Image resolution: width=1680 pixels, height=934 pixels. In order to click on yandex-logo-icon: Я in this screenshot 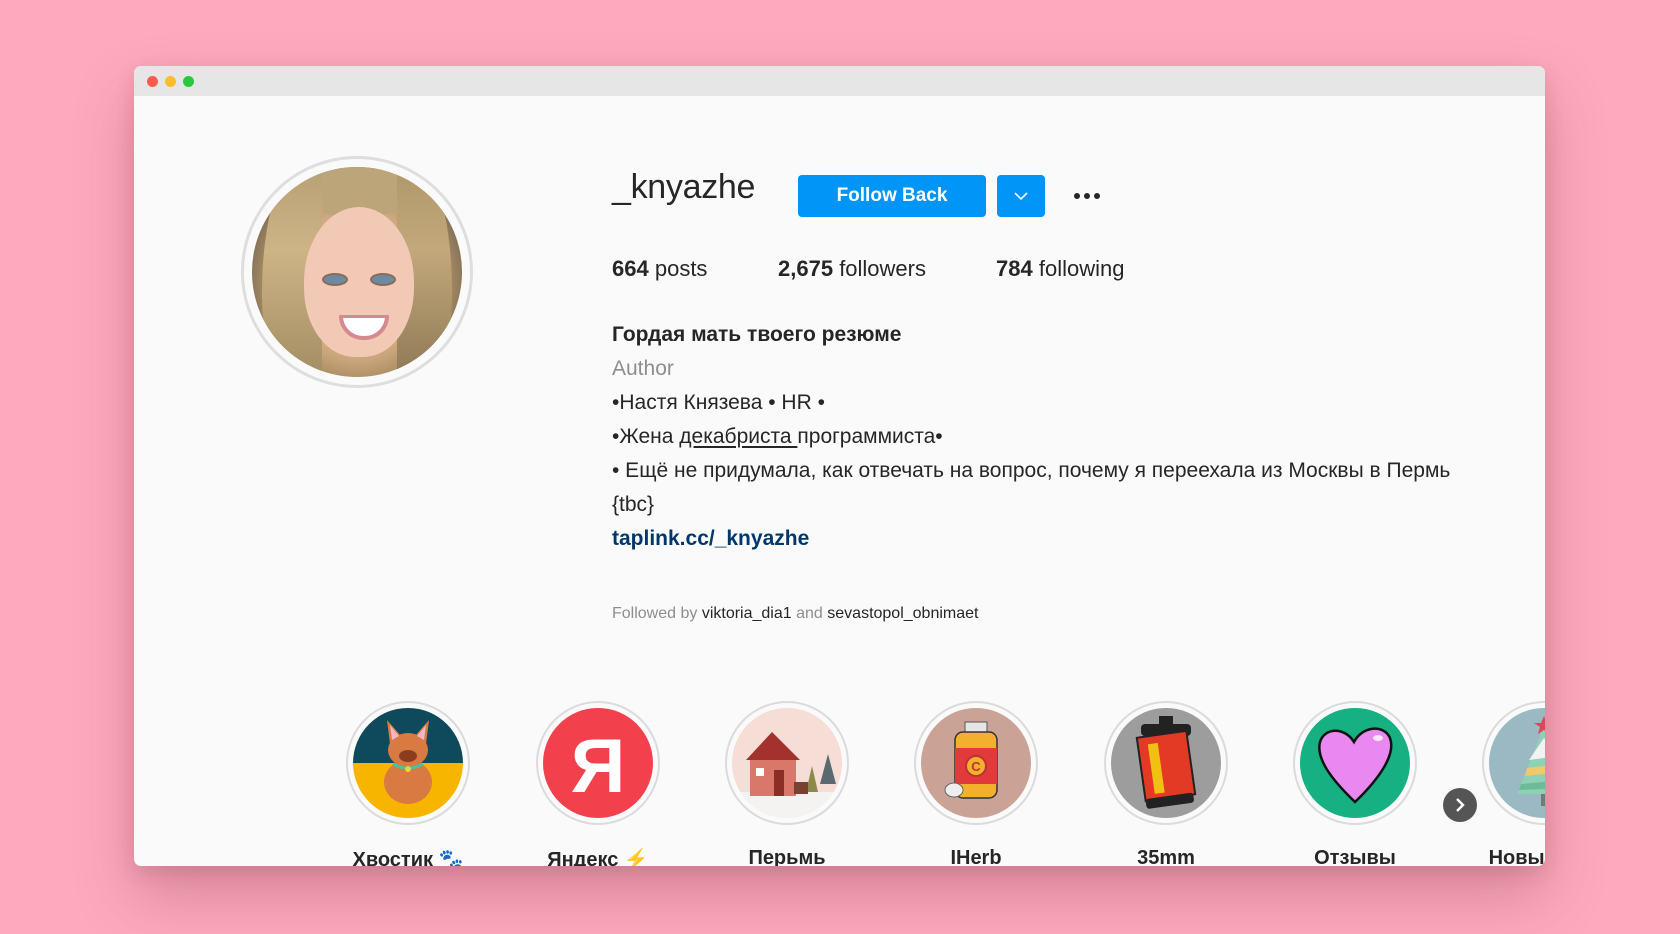, I will do `click(598, 763)`.